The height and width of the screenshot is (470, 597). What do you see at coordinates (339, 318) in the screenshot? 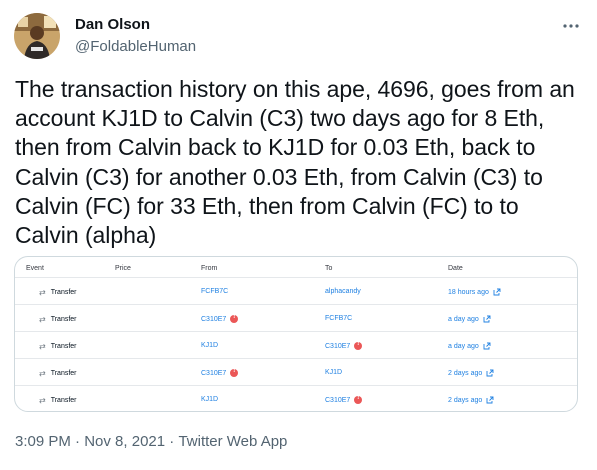
I see `to-account-link: FCFB7C` at bounding box center [339, 318].